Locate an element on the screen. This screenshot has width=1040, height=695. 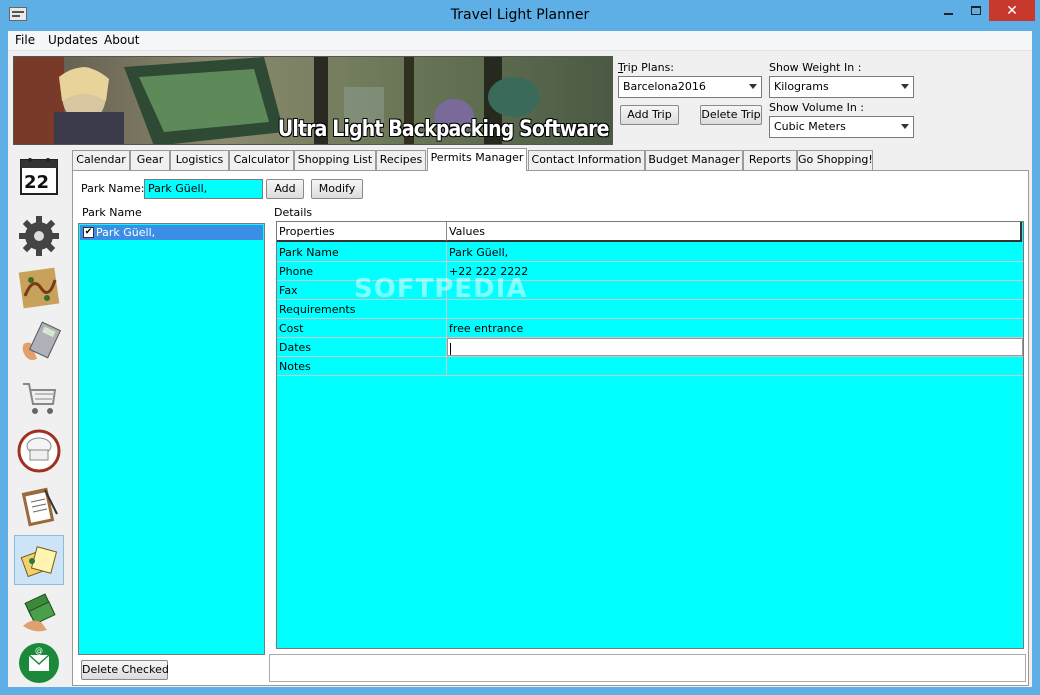
close-icon: ✕ is located at coordinates (1012, 10).